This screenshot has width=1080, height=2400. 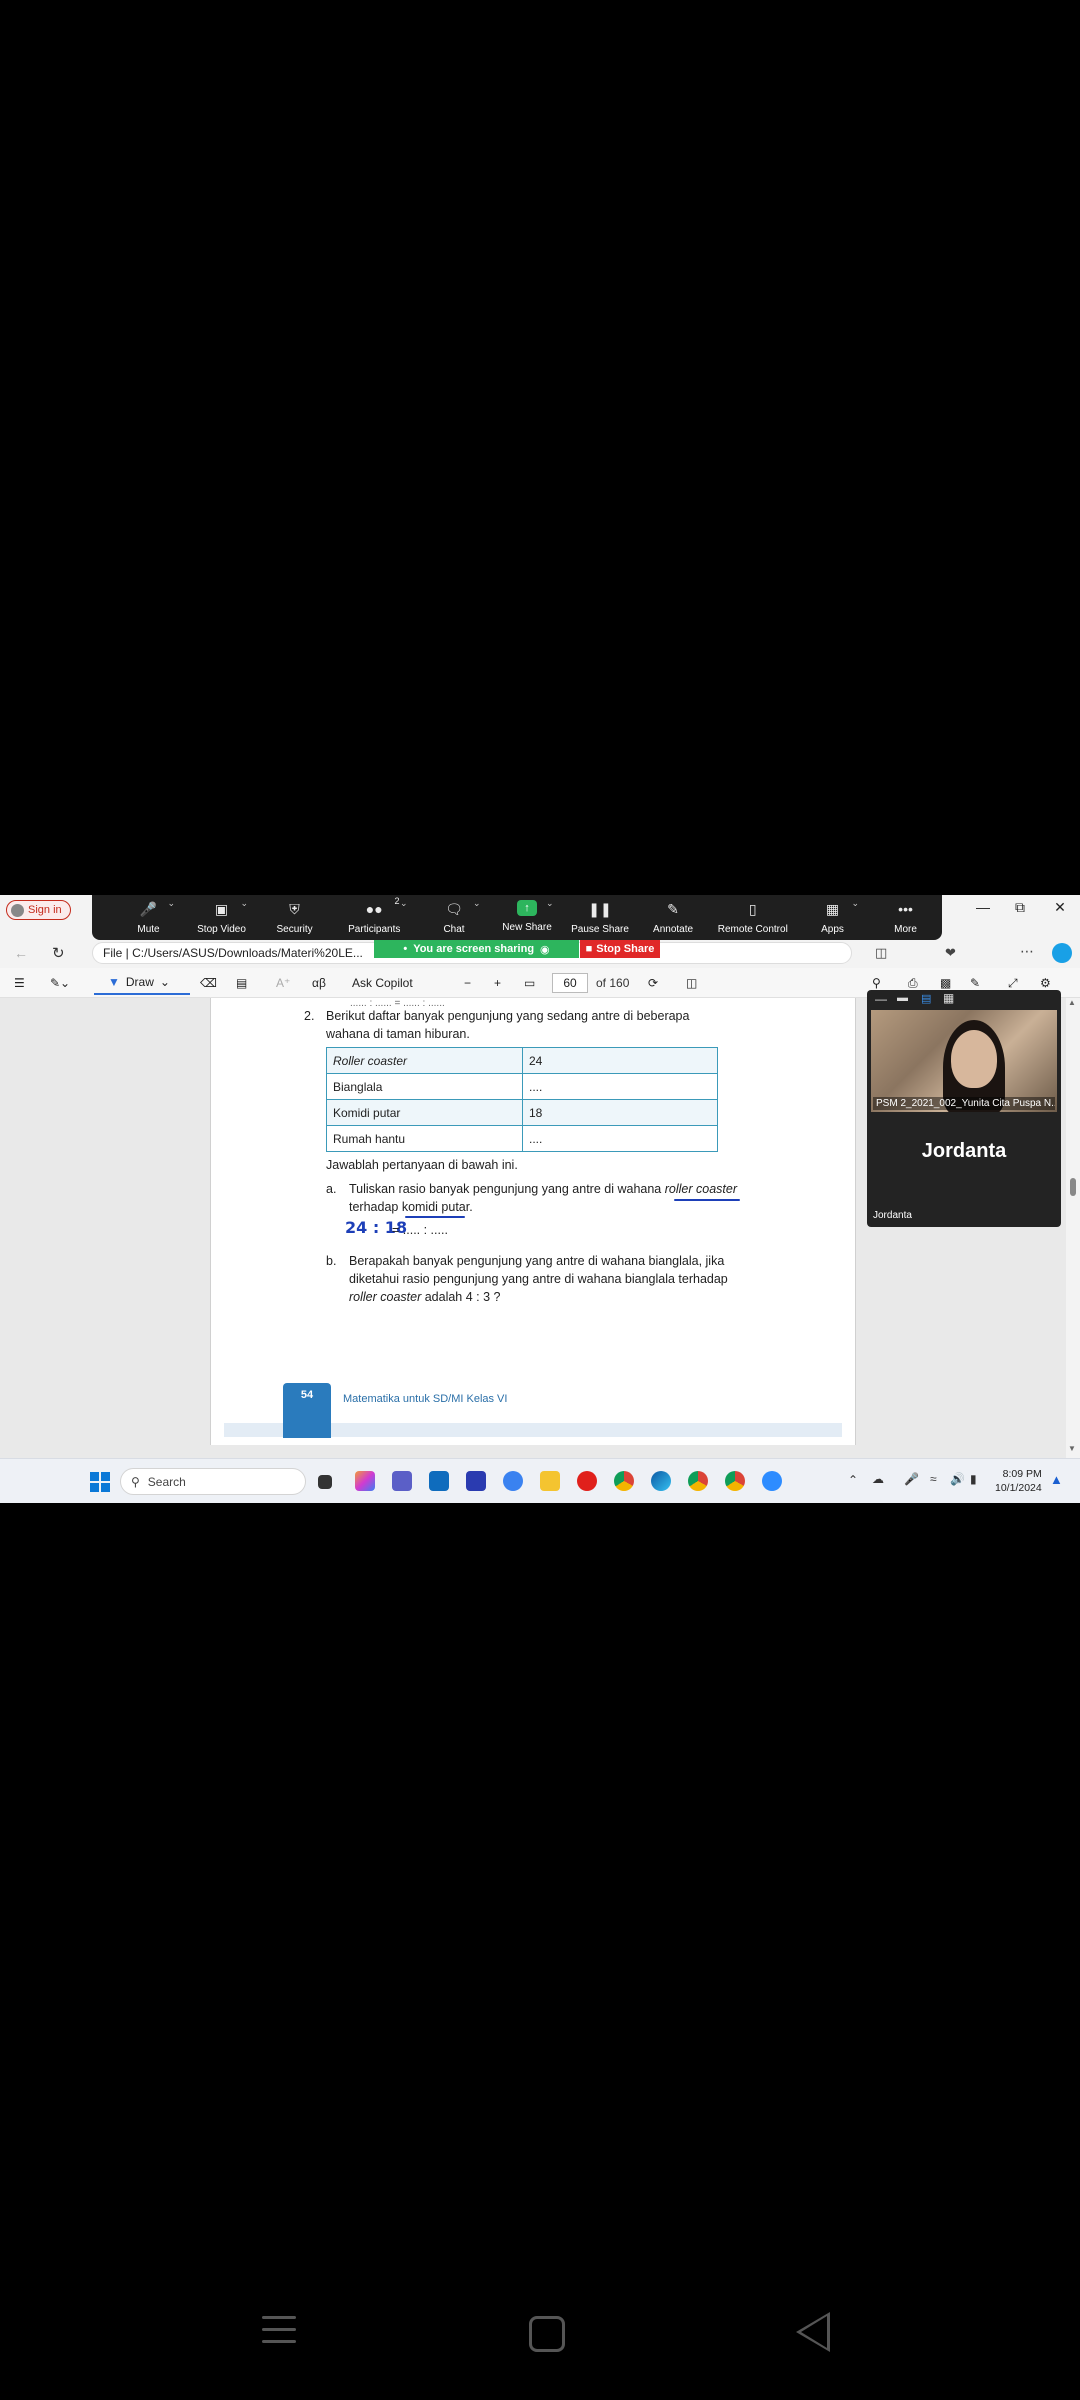 What do you see at coordinates (365, 1481) in the screenshot?
I see `copilot-app-icon` at bounding box center [365, 1481].